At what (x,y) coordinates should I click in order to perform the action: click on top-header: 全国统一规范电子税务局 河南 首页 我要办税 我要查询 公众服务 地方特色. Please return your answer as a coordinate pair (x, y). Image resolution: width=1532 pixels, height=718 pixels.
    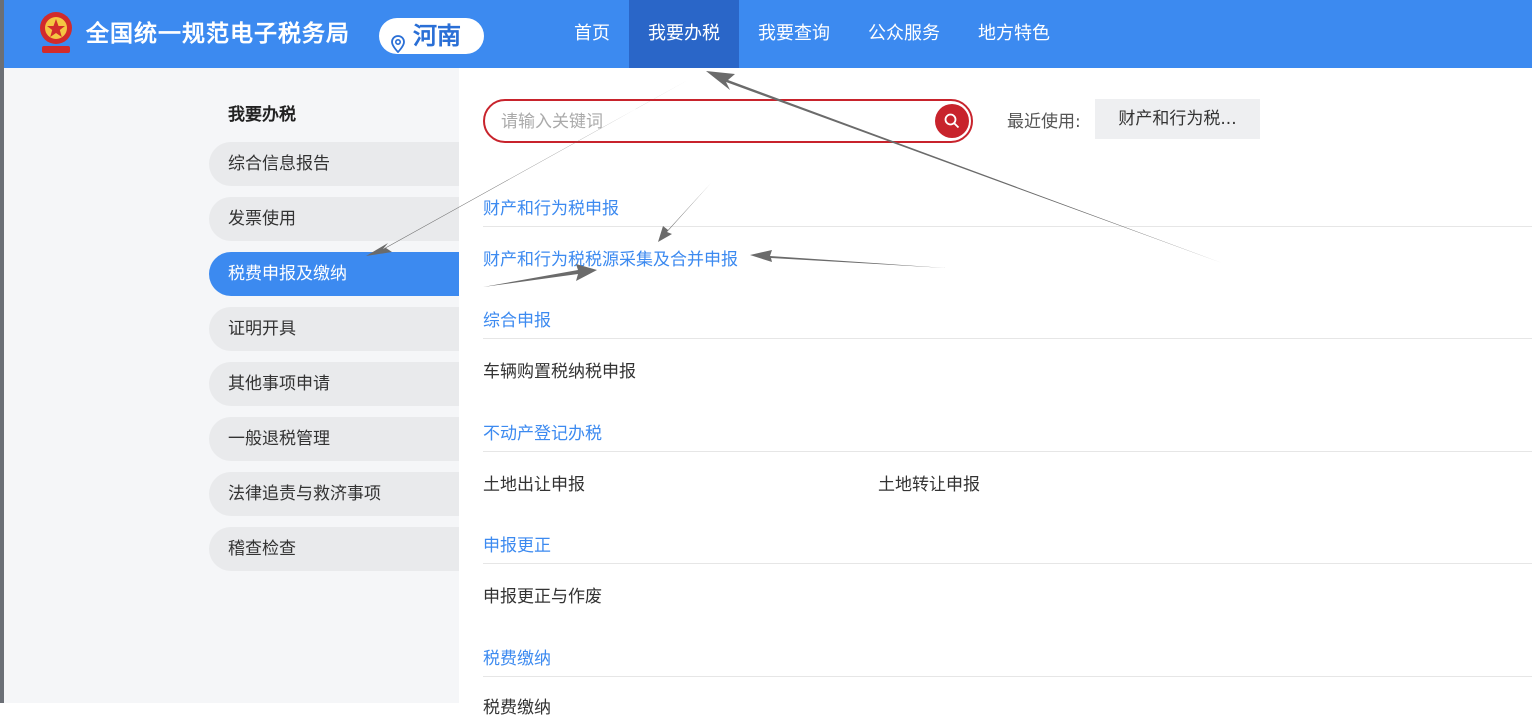
    Looking at the image, I should click on (768, 34).